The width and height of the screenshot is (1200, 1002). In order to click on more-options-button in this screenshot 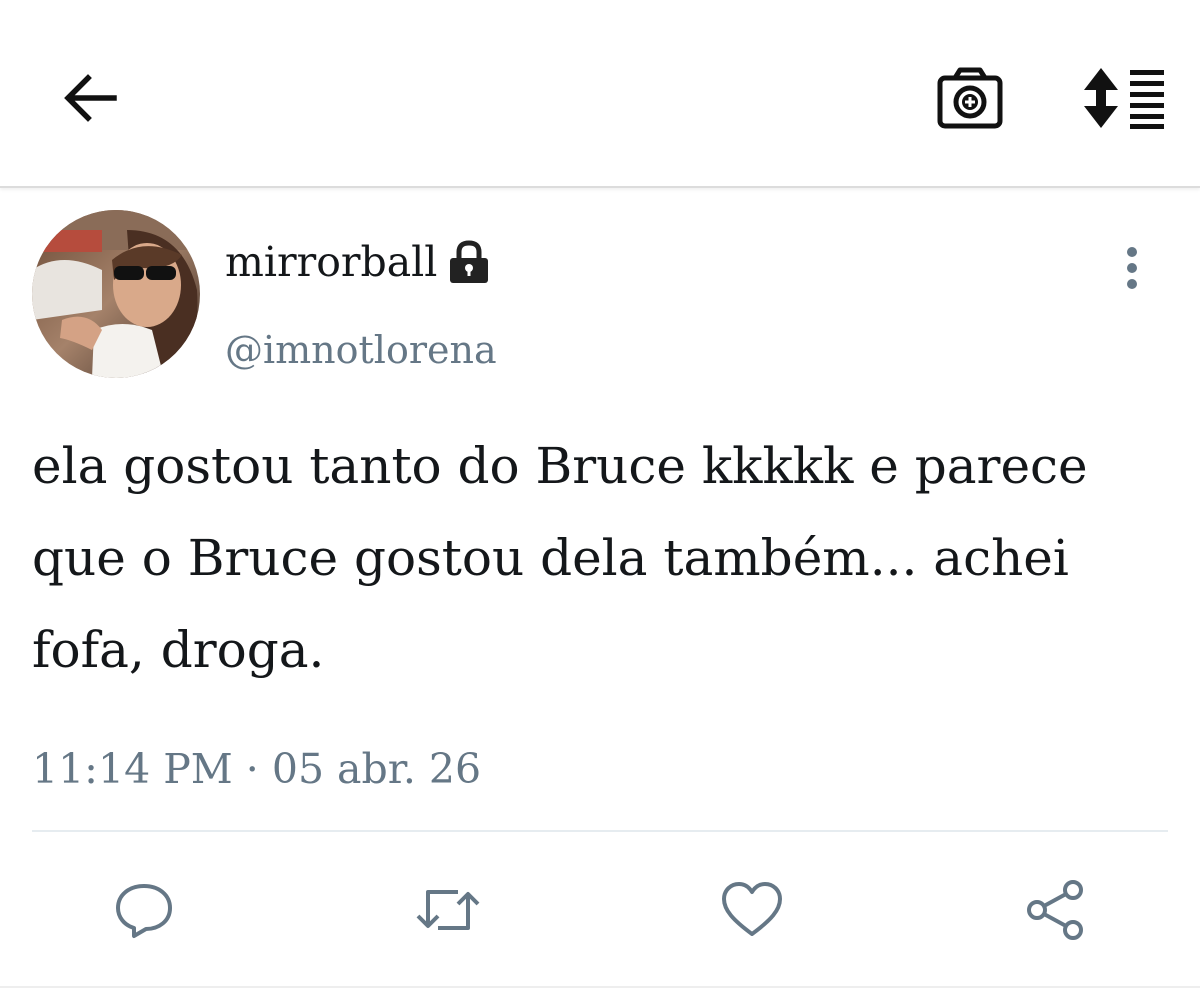, I will do `click(1132, 268)`.